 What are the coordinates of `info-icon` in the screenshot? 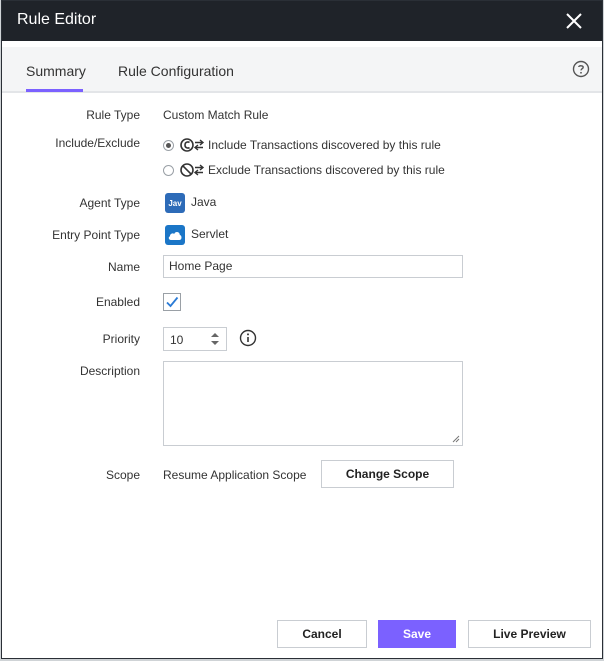 It's located at (248, 338).